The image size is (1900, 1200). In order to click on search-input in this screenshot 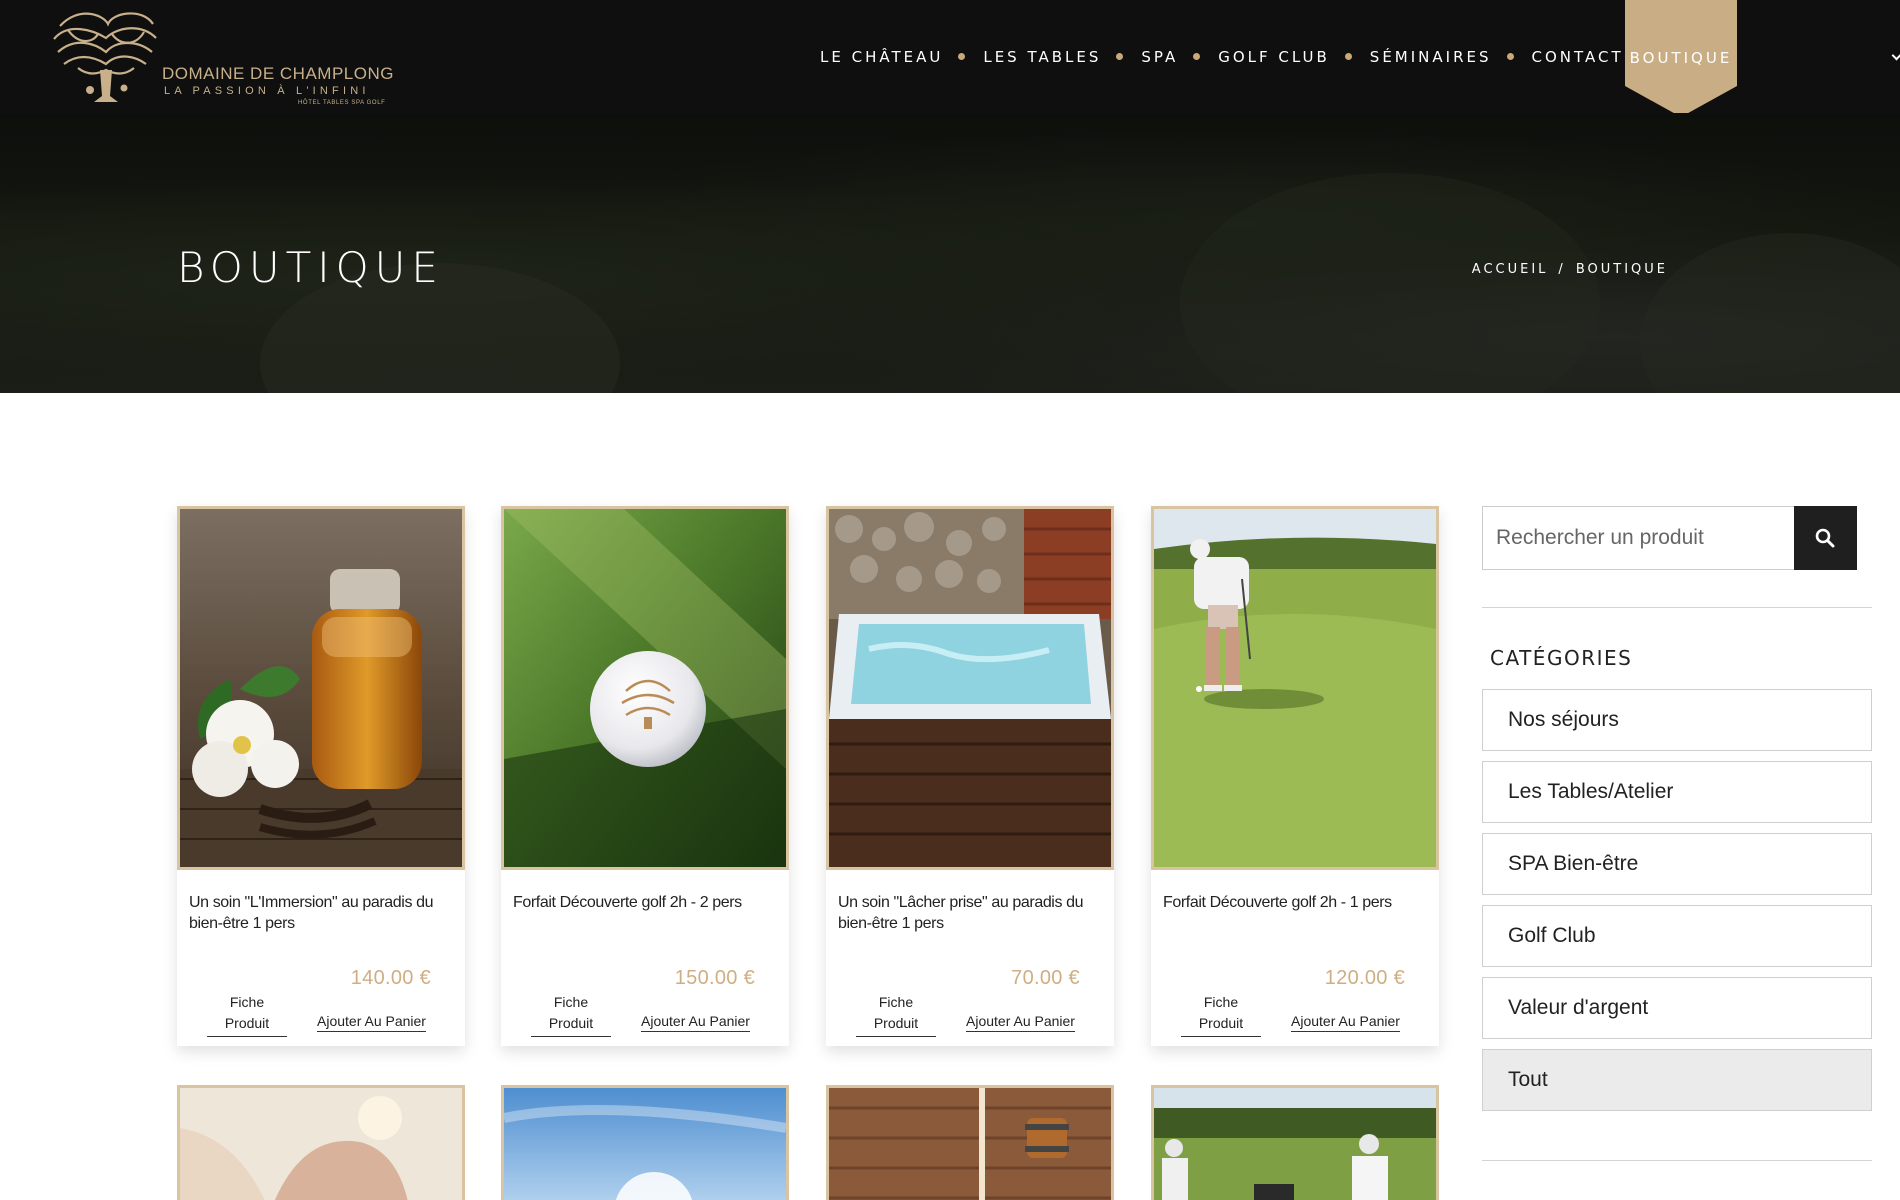, I will do `click(1638, 538)`.